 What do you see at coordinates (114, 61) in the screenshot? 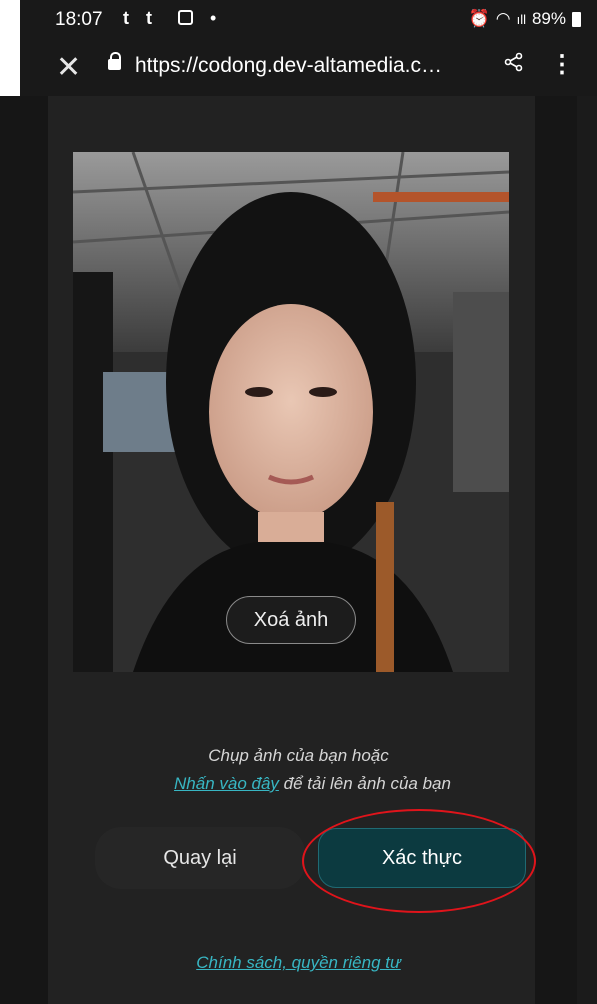
I see `lock-icon` at bounding box center [114, 61].